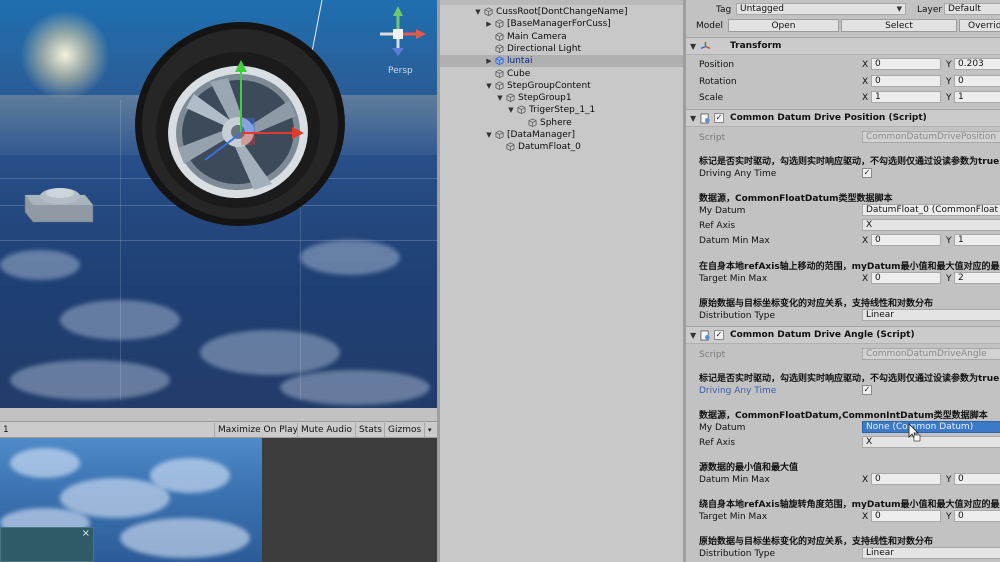 This screenshot has width=1000, height=562. What do you see at coordinates (734, 241) in the screenshot?
I see `datum-min-max-label: Datum Min Max` at bounding box center [734, 241].